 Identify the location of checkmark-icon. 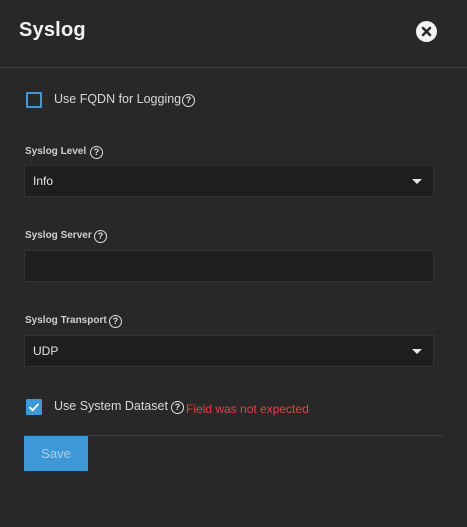
(34, 407).